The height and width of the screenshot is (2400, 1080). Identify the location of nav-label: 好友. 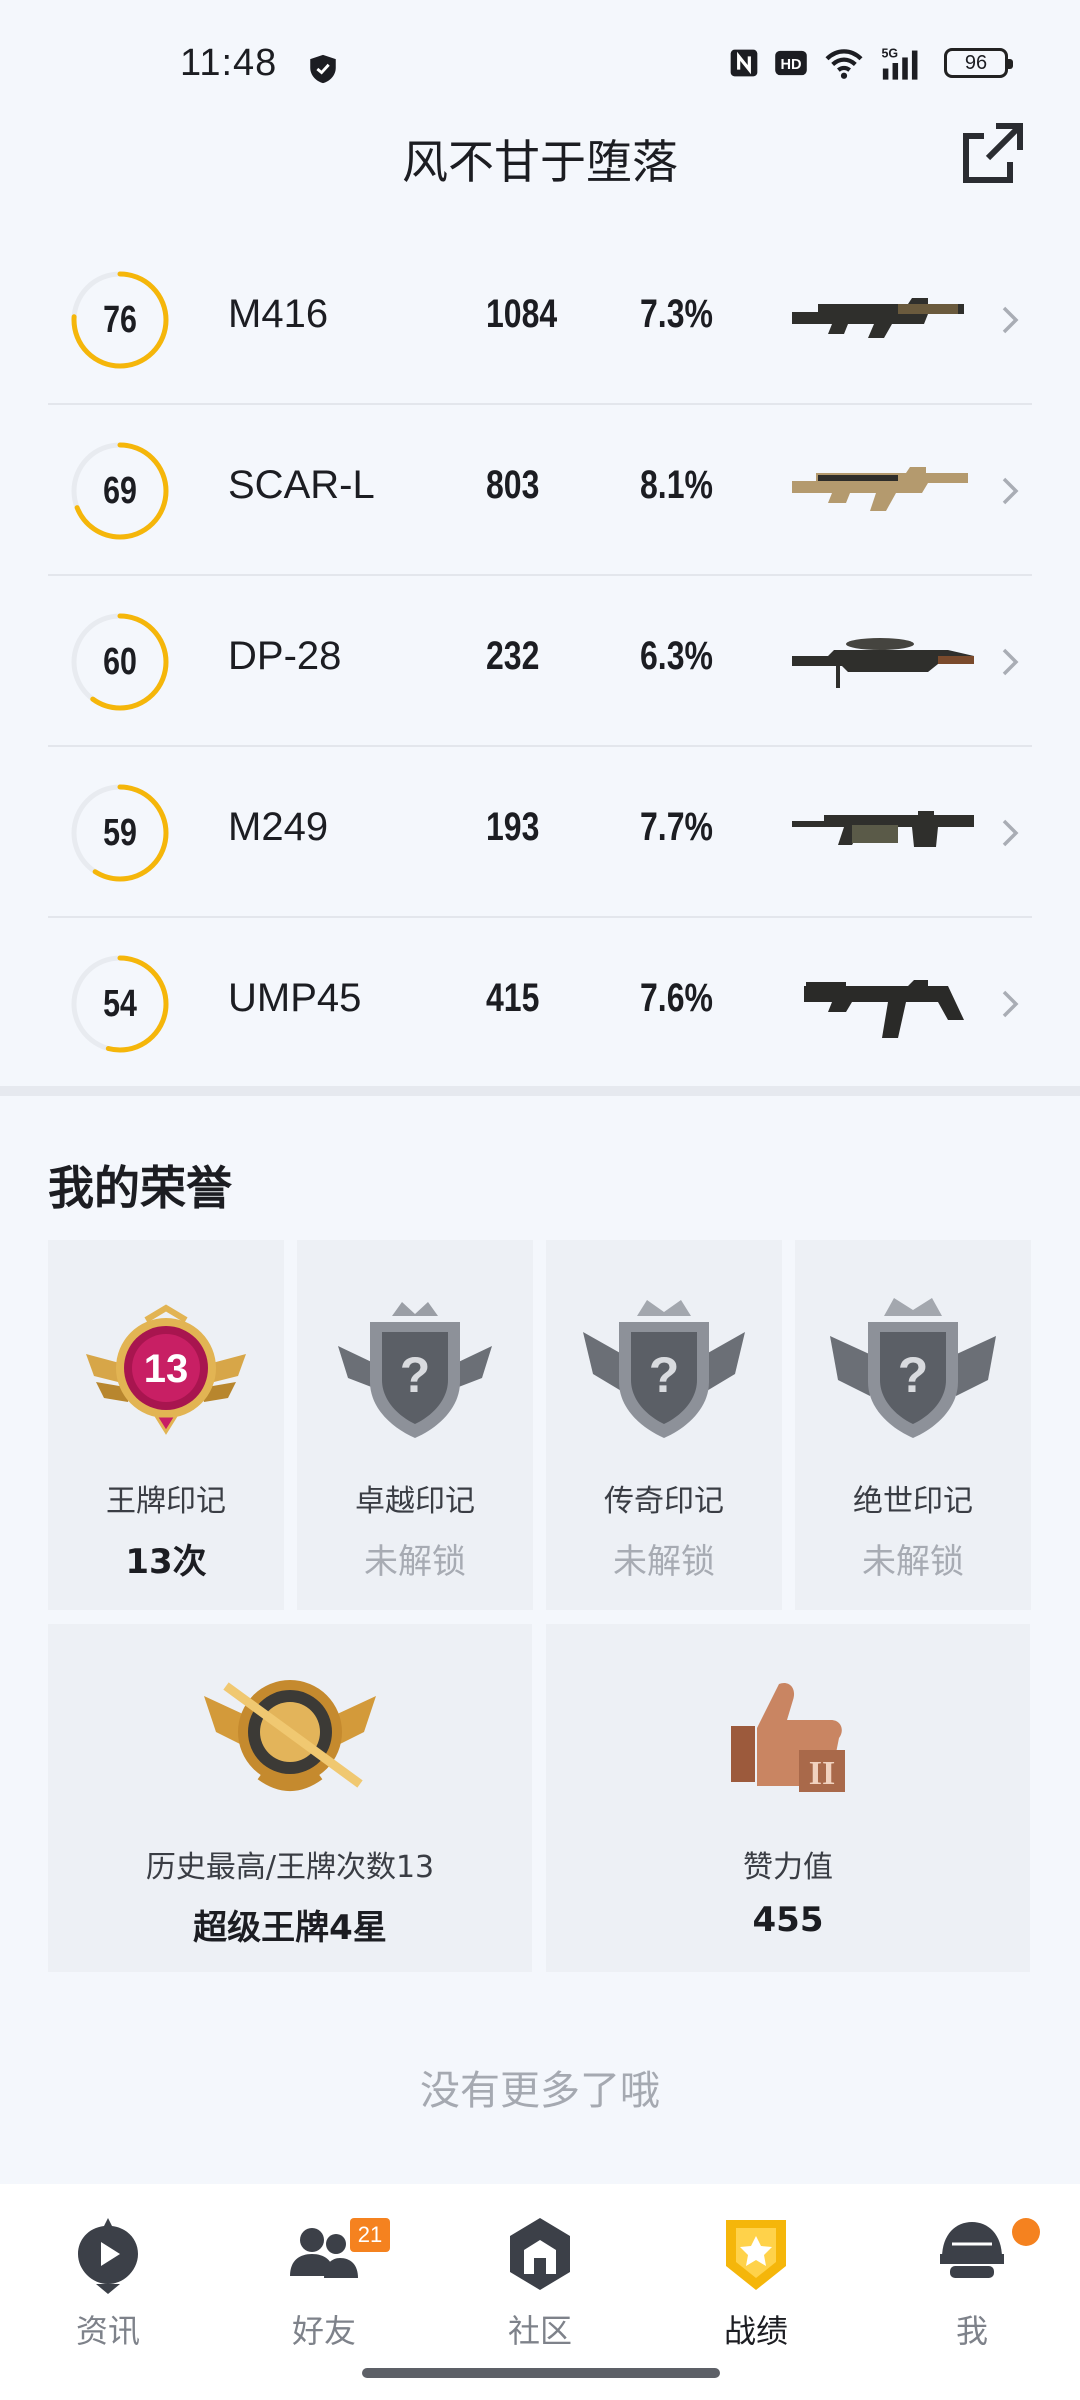
(323, 2331).